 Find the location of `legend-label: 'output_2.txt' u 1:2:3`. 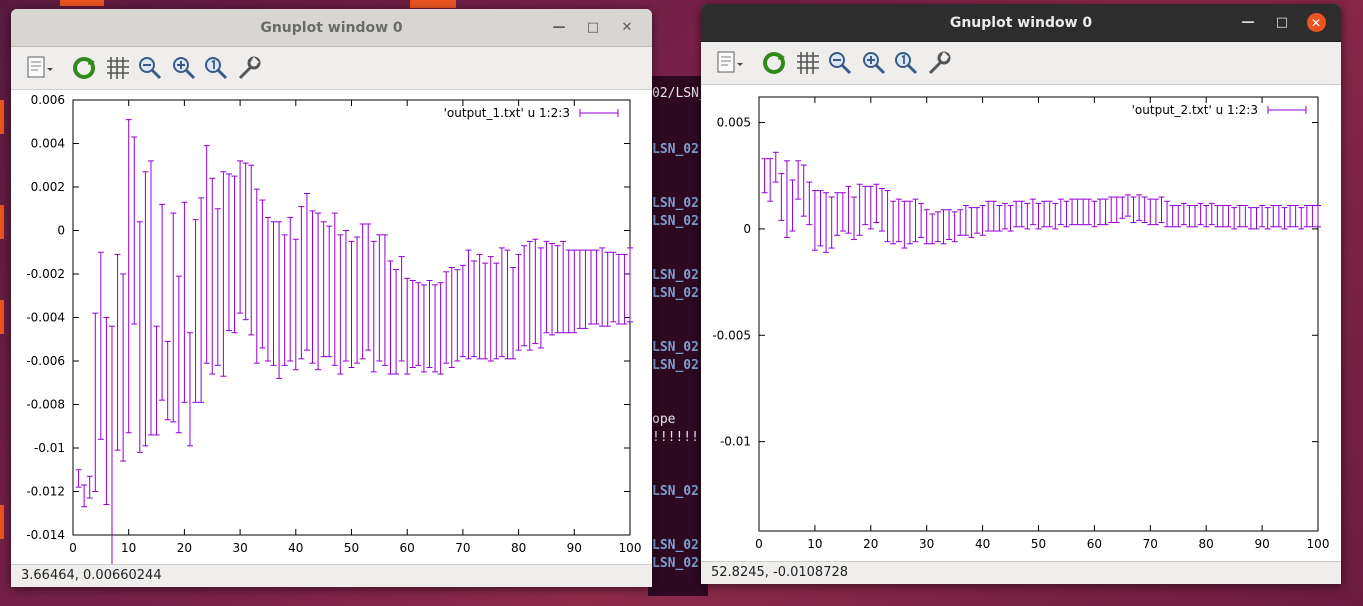

legend-label: 'output_2.txt' u 1:2:3 is located at coordinates (1195, 110).